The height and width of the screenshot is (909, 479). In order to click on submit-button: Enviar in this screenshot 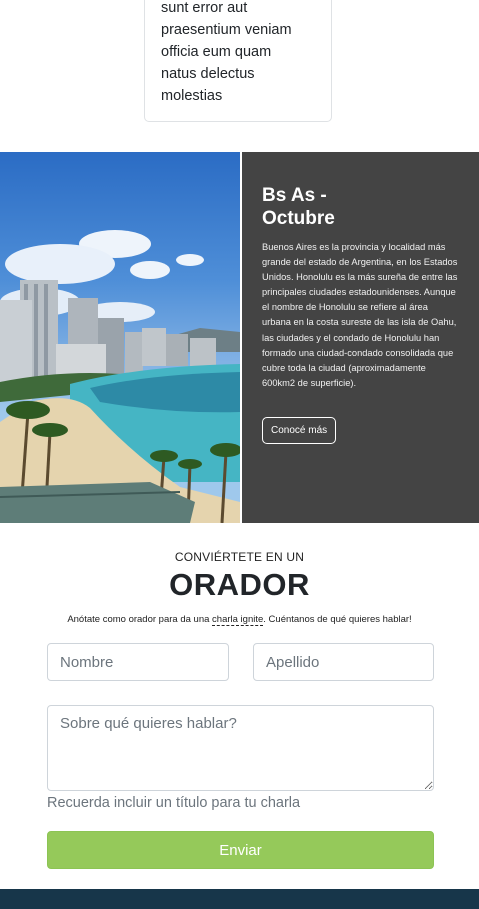, I will do `click(240, 850)`.